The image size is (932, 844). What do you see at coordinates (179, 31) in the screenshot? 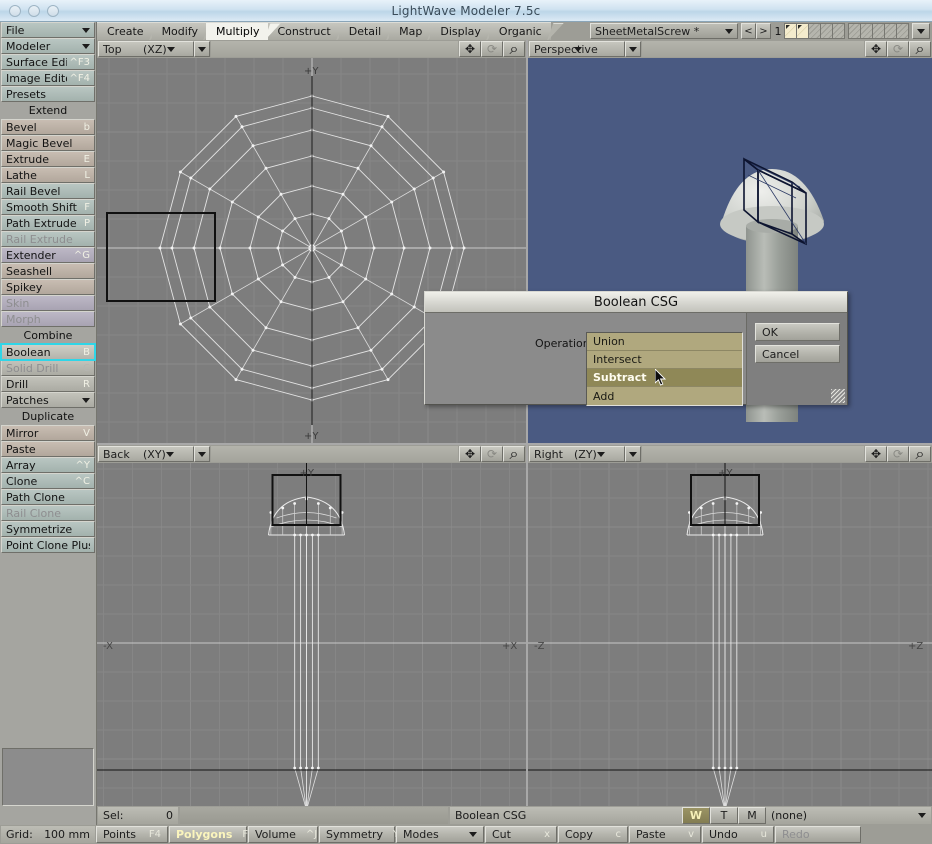
I see `tab-modify: Modify` at bounding box center [179, 31].